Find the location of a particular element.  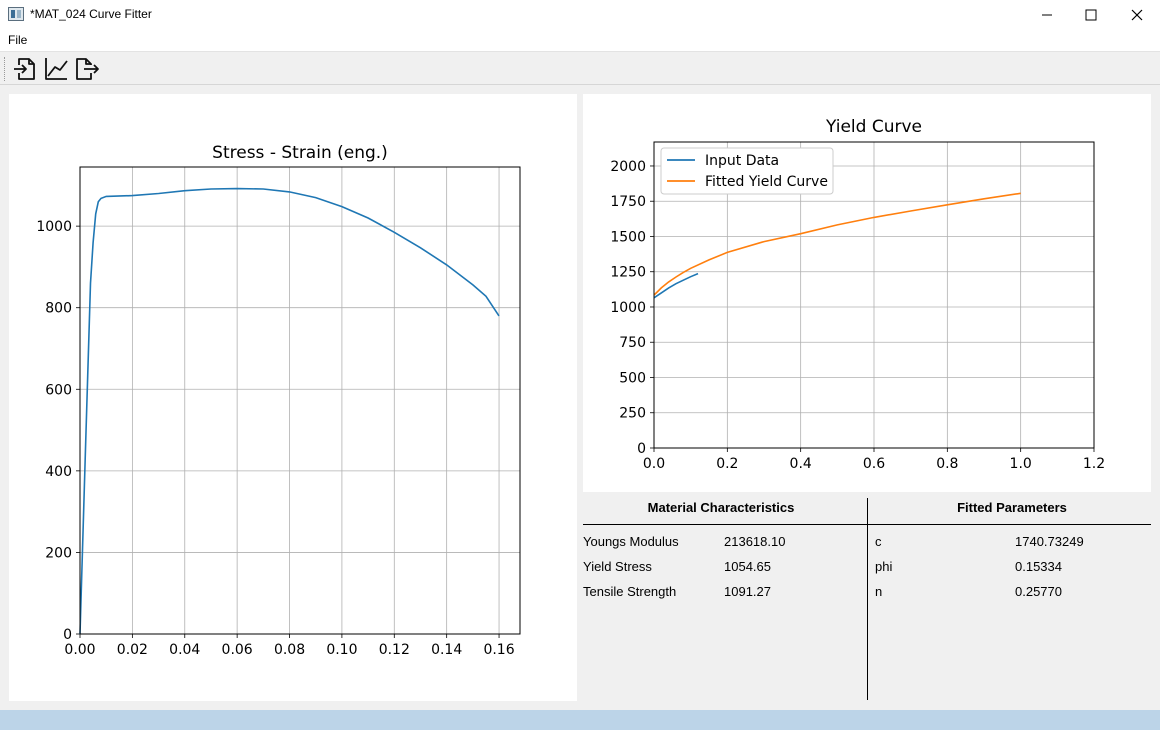

legend-label: Fitted Yield Curve is located at coordinates (766, 182).